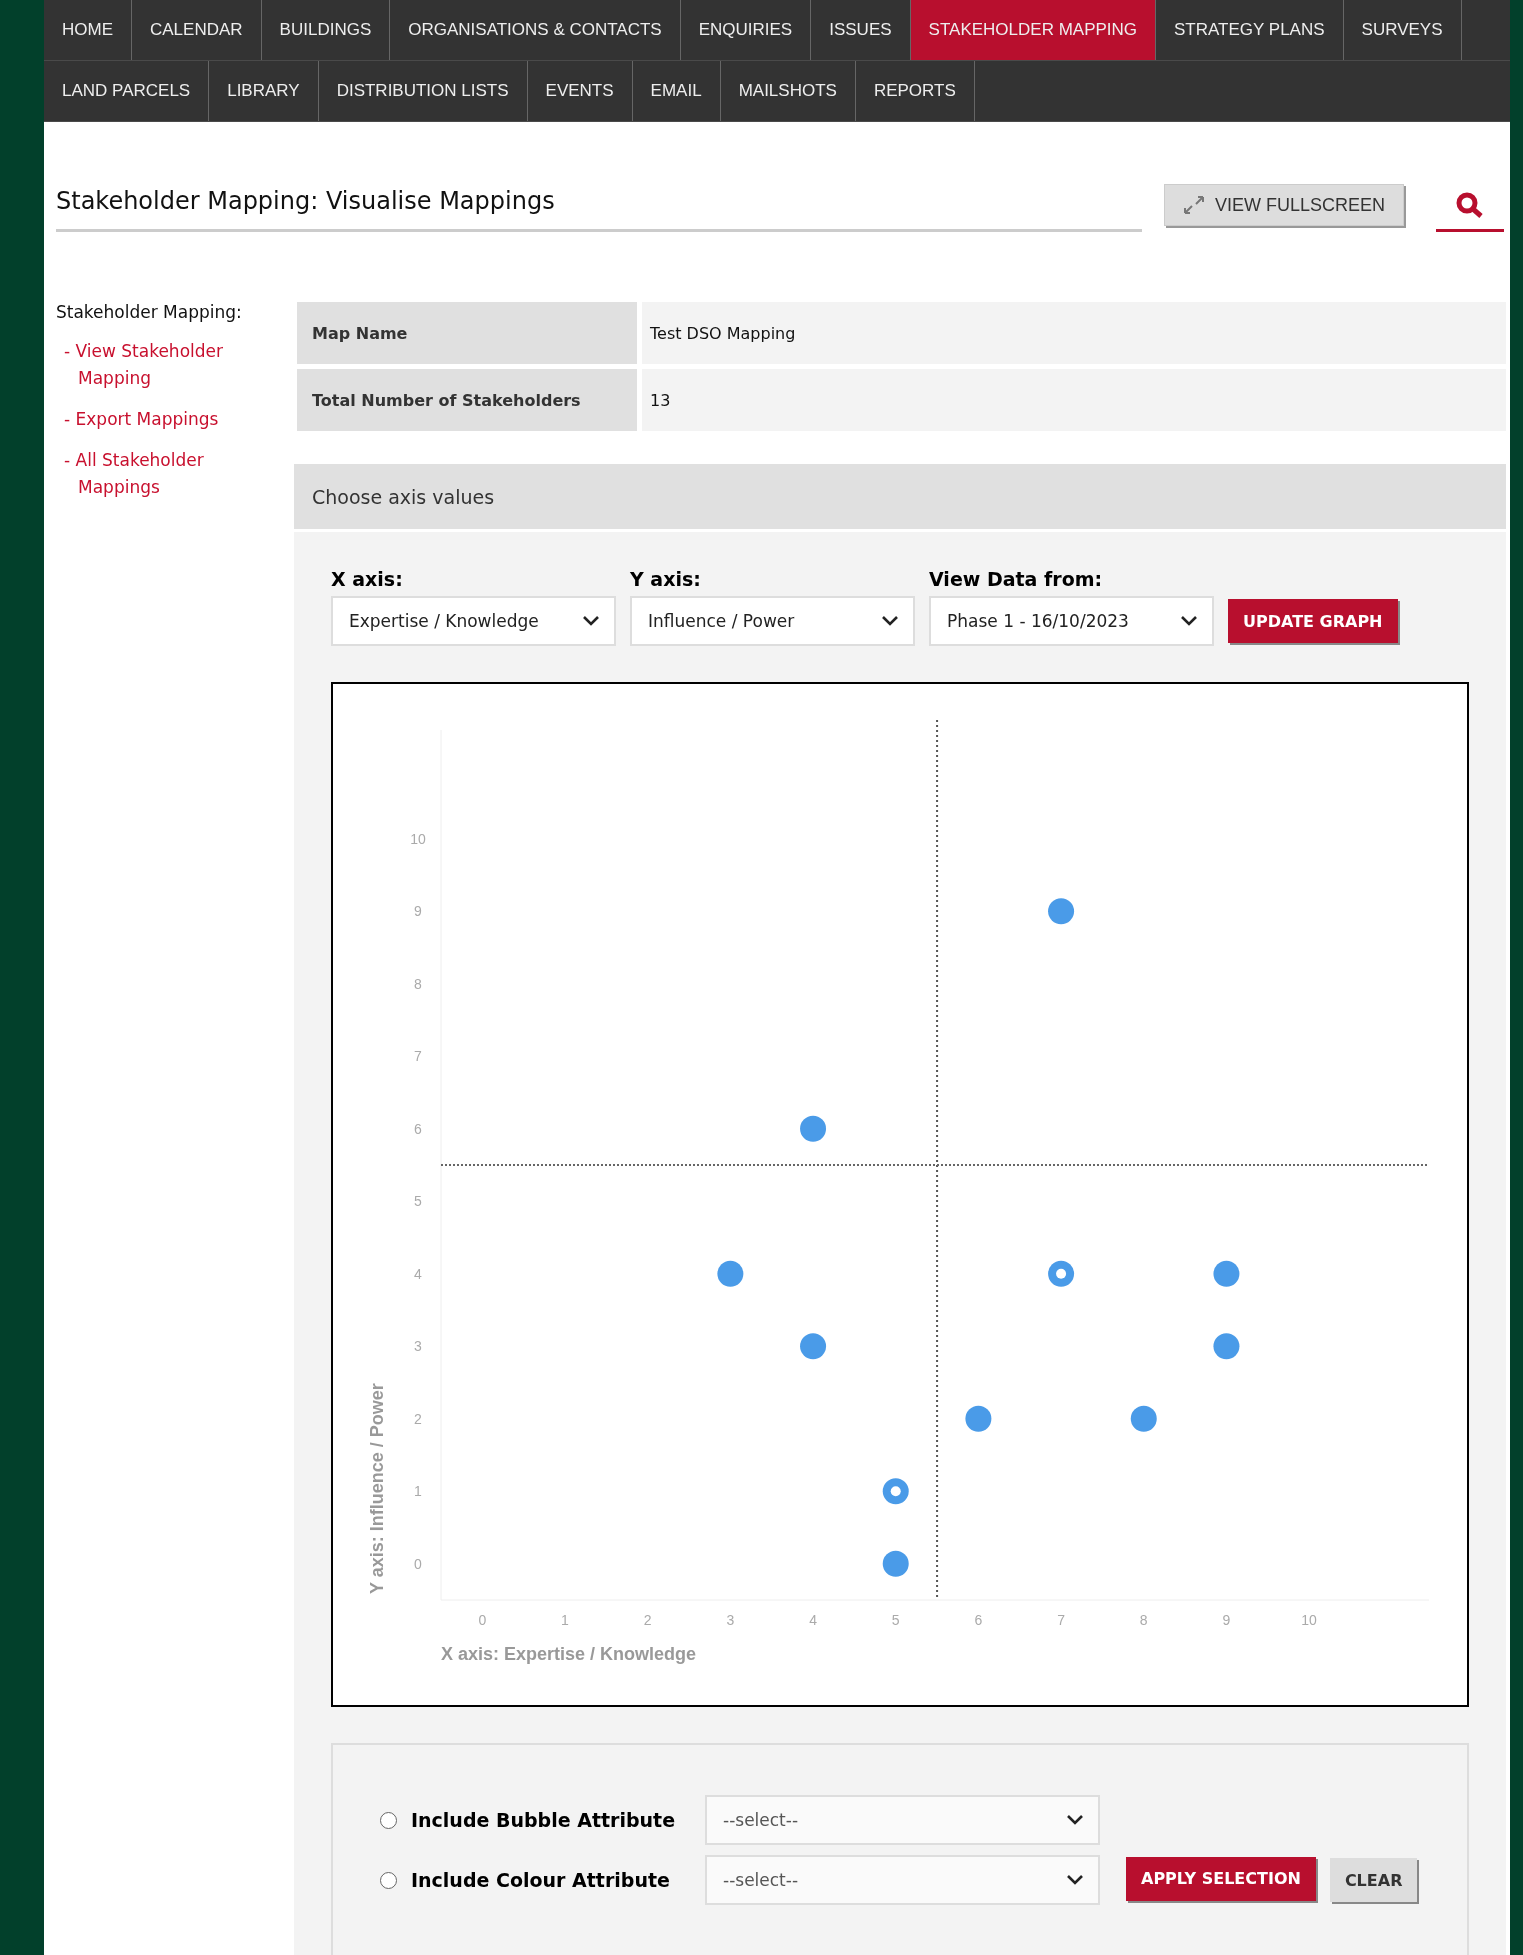 Image resolution: width=1523 pixels, height=1955 pixels. What do you see at coordinates (418, 1128) in the screenshot?
I see `y-tick-label: 6` at bounding box center [418, 1128].